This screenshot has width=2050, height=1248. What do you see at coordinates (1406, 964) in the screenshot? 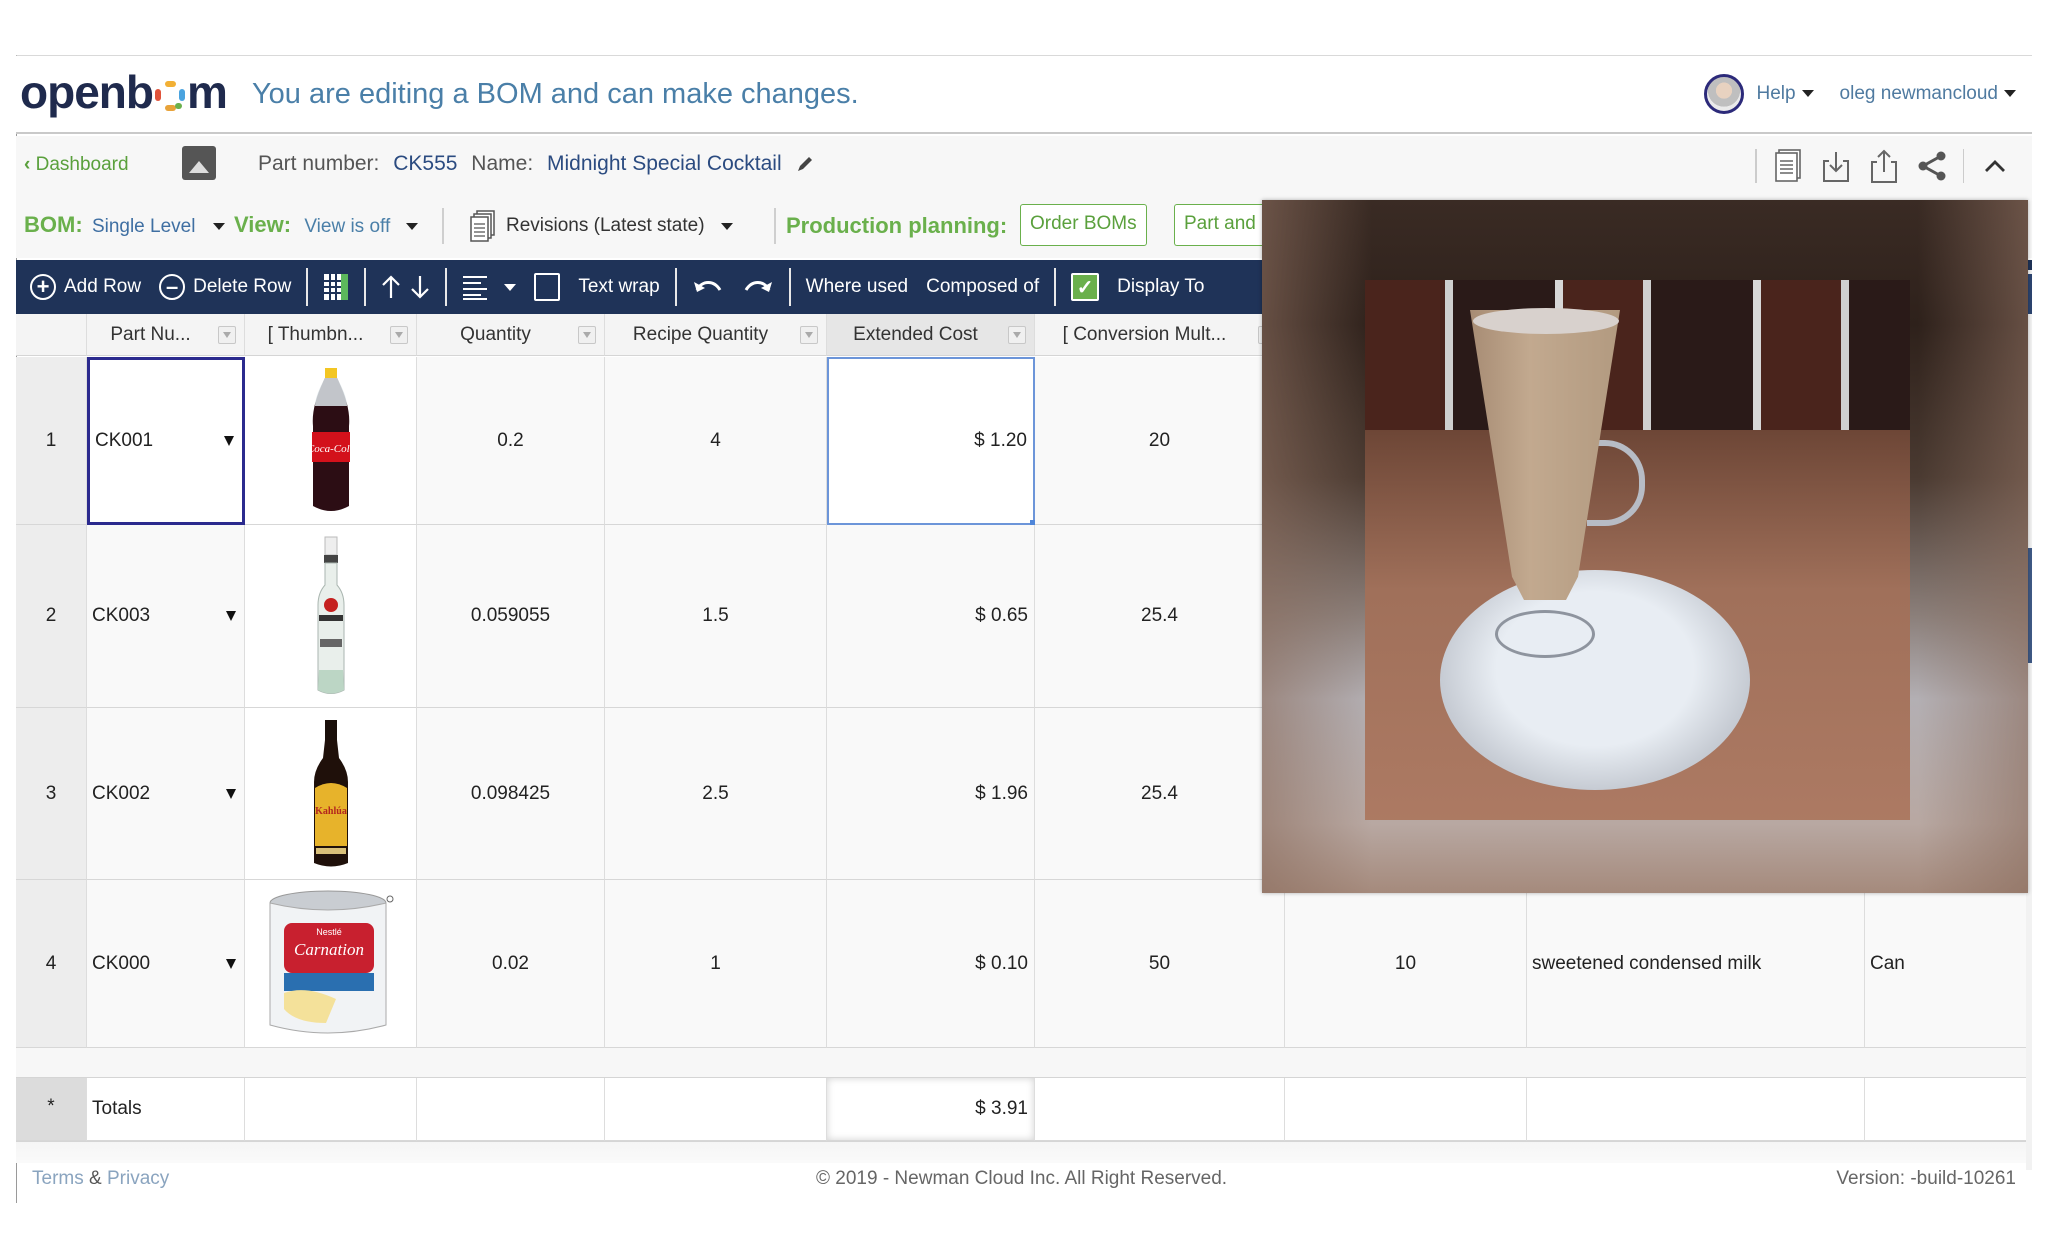
I see `numeric-cell: 10` at bounding box center [1406, 964].